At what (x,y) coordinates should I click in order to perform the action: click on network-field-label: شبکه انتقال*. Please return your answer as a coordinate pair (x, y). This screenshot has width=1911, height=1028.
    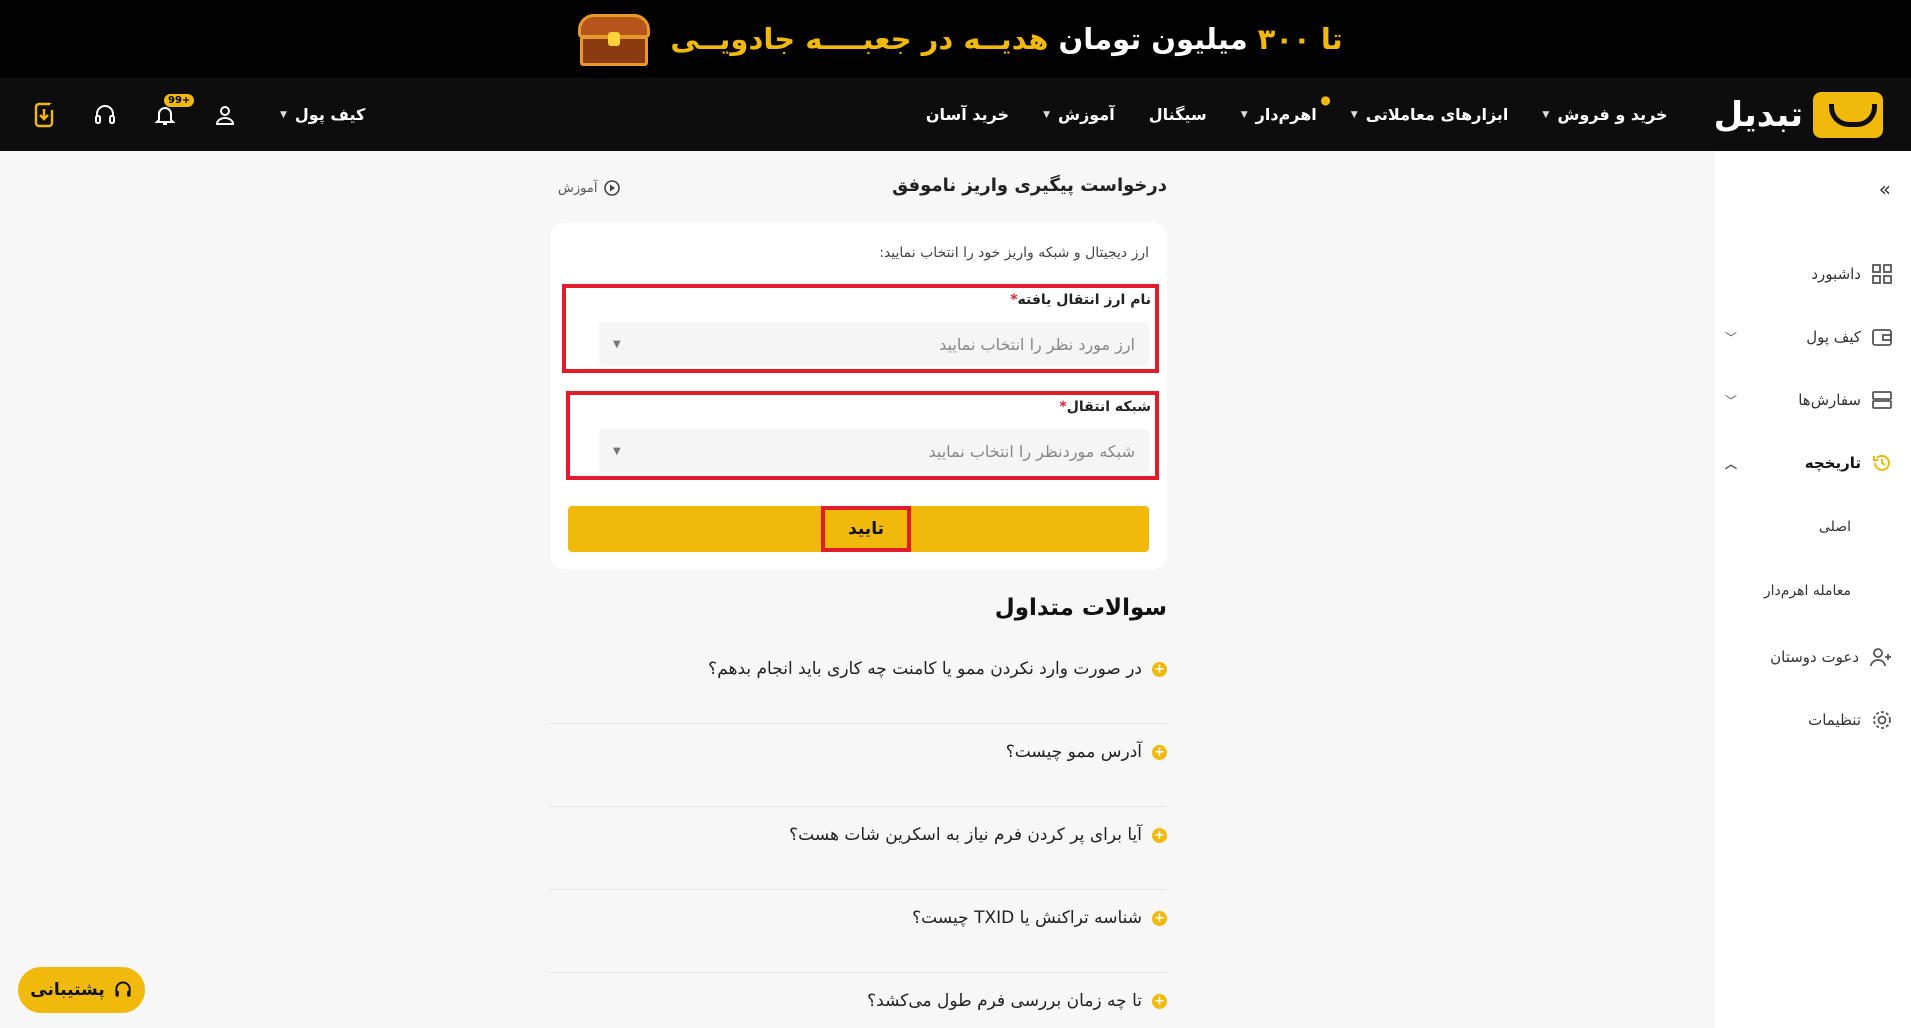
    Looking at the image, I should click on (1105, 407).